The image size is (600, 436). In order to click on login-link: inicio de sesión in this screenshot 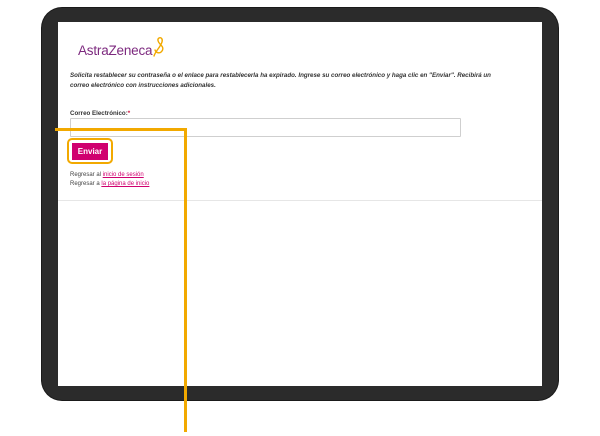, I will do `click(123, 175)`.